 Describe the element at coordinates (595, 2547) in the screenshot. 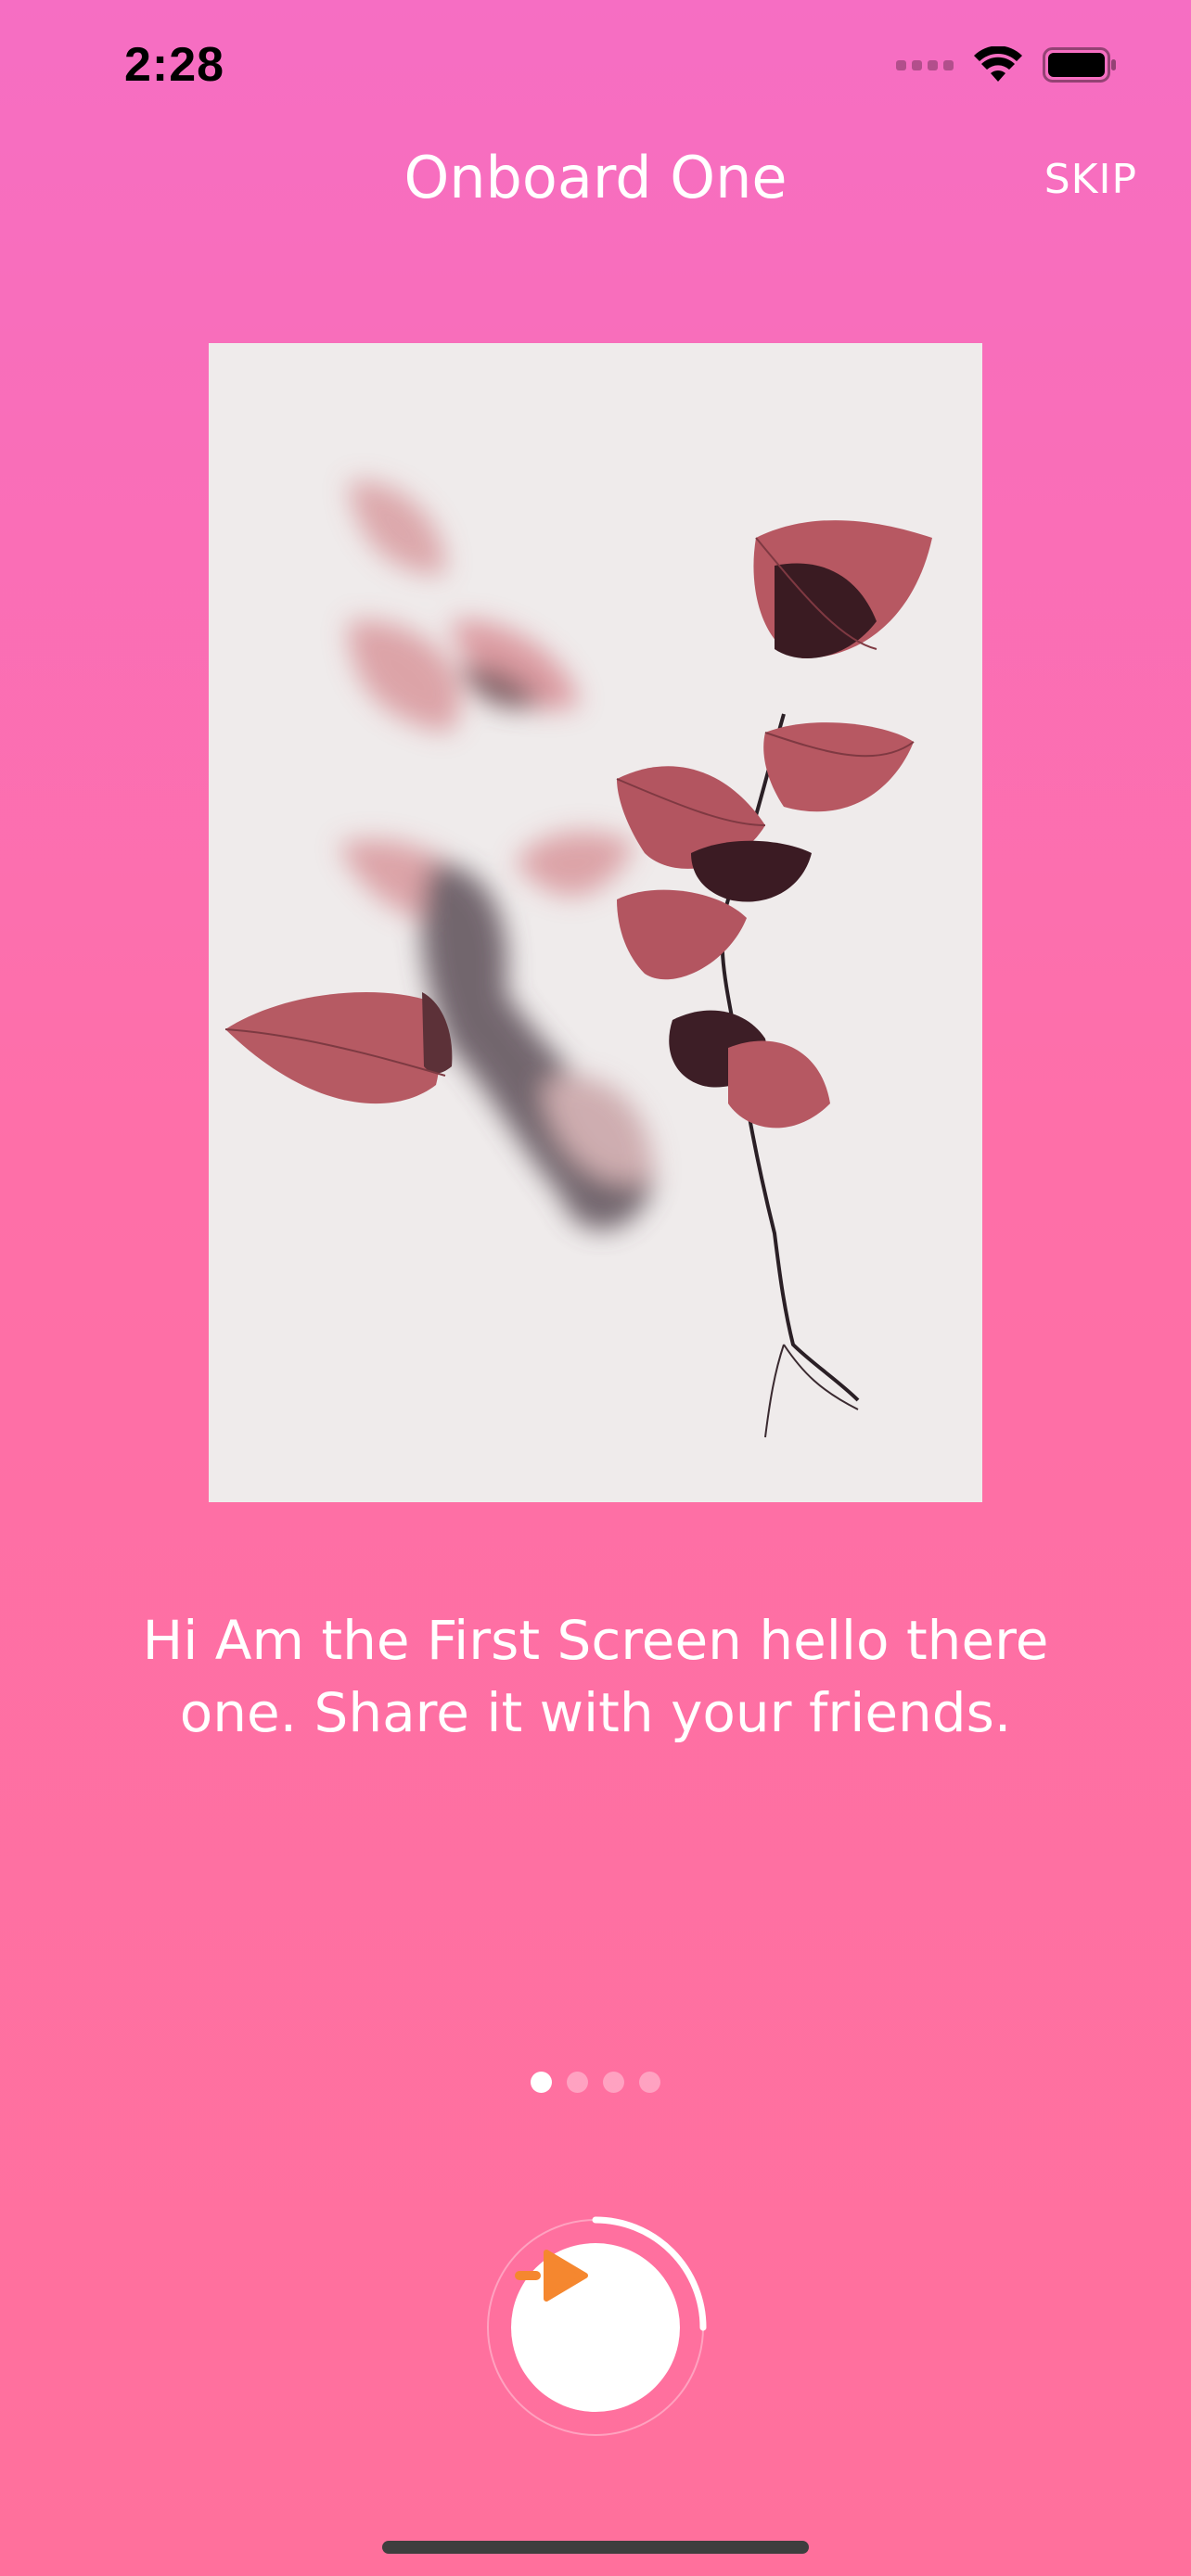

I see `home-indicator` at that location.